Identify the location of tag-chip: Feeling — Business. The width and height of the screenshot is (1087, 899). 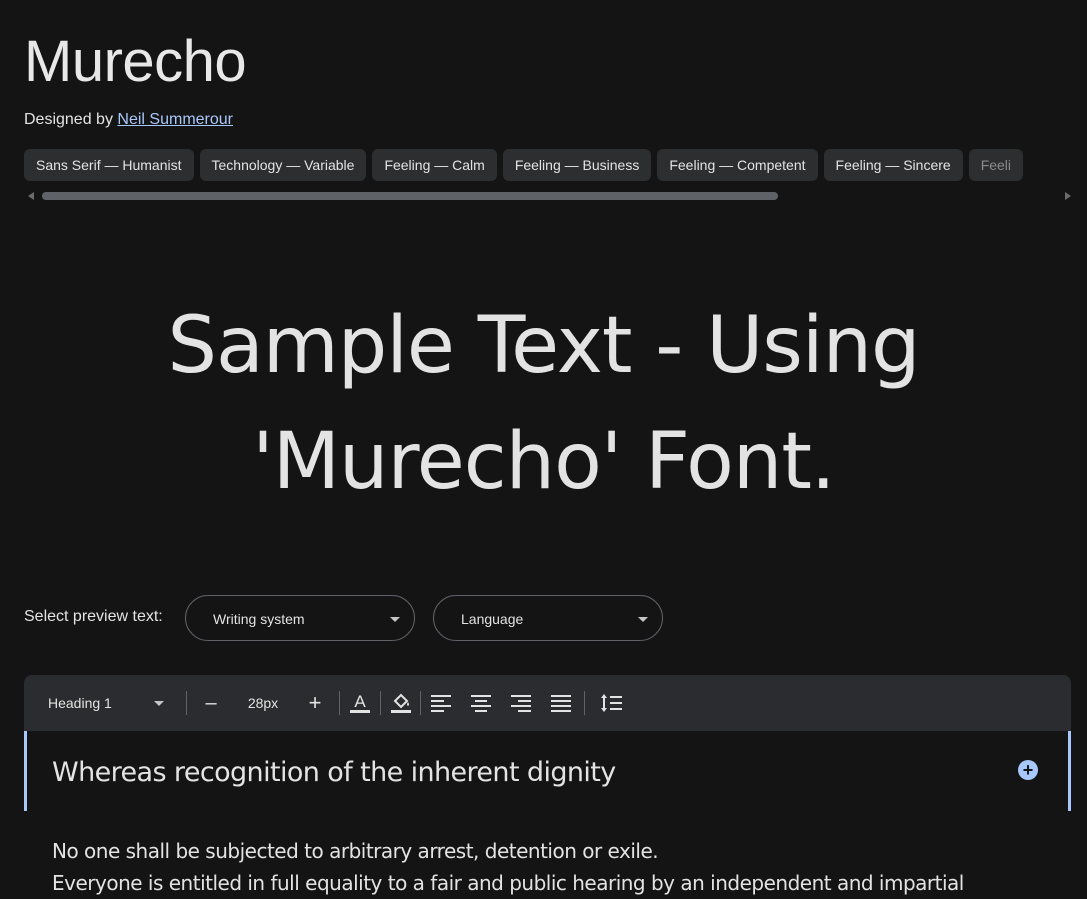
(577, 165).